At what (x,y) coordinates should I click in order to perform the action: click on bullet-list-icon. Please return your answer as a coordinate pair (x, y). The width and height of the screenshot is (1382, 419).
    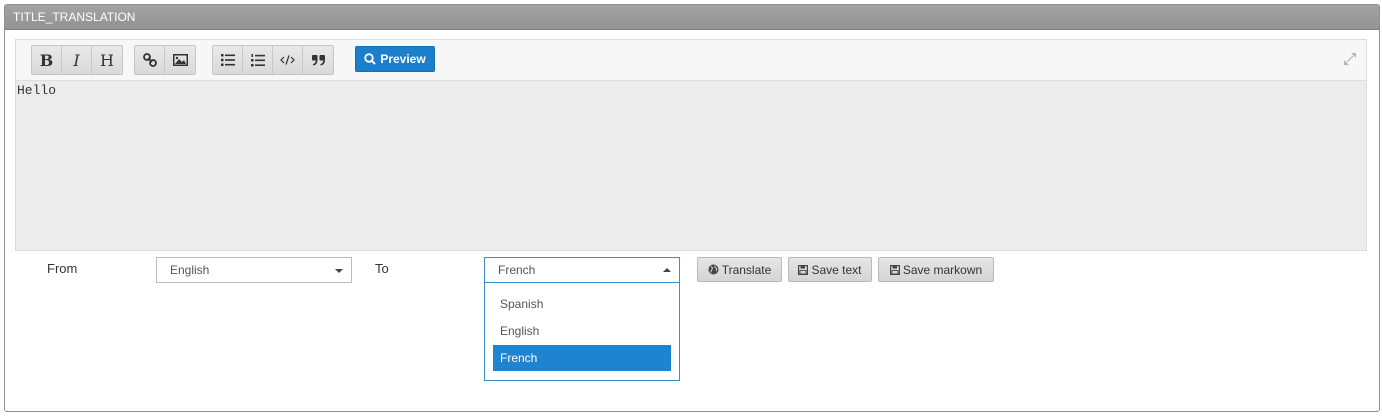
    Looking at the image, I should click on (227, 60).